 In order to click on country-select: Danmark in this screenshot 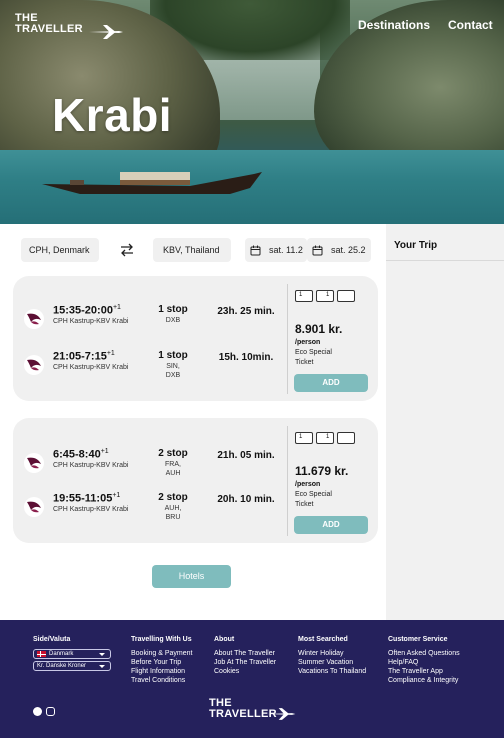, I will do `click(72, 654)`.